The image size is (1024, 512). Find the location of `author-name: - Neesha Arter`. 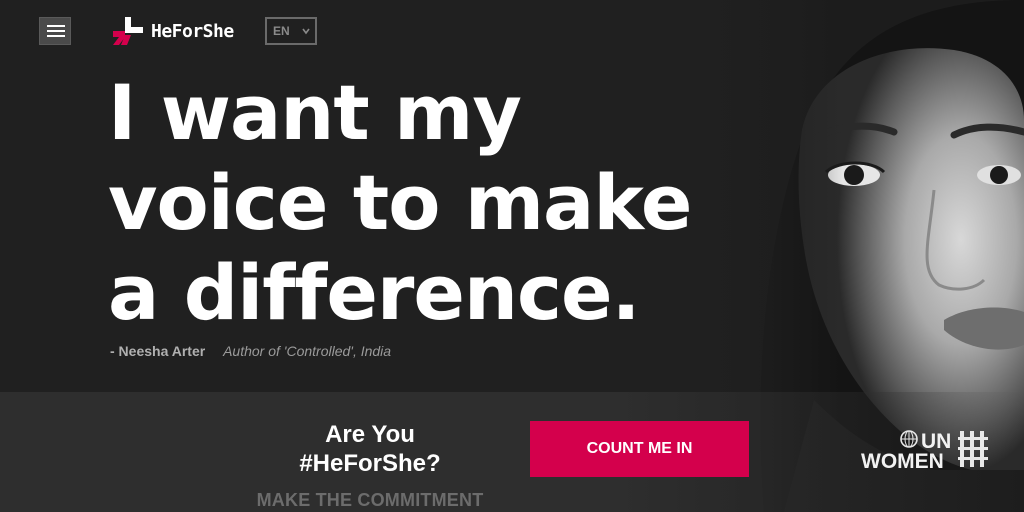

author-name: - Neesha Arter is located at coordinates (158, 351).